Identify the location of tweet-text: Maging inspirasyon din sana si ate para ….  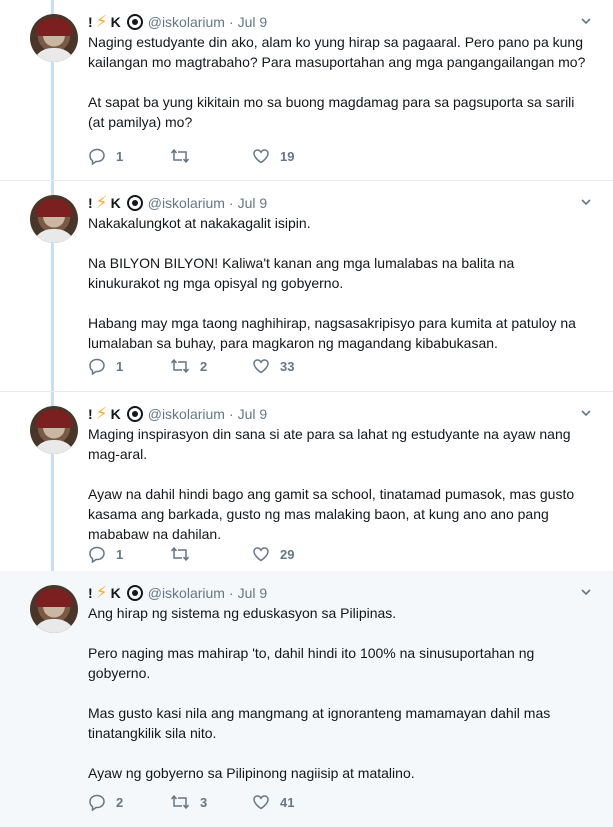
(331, 484).